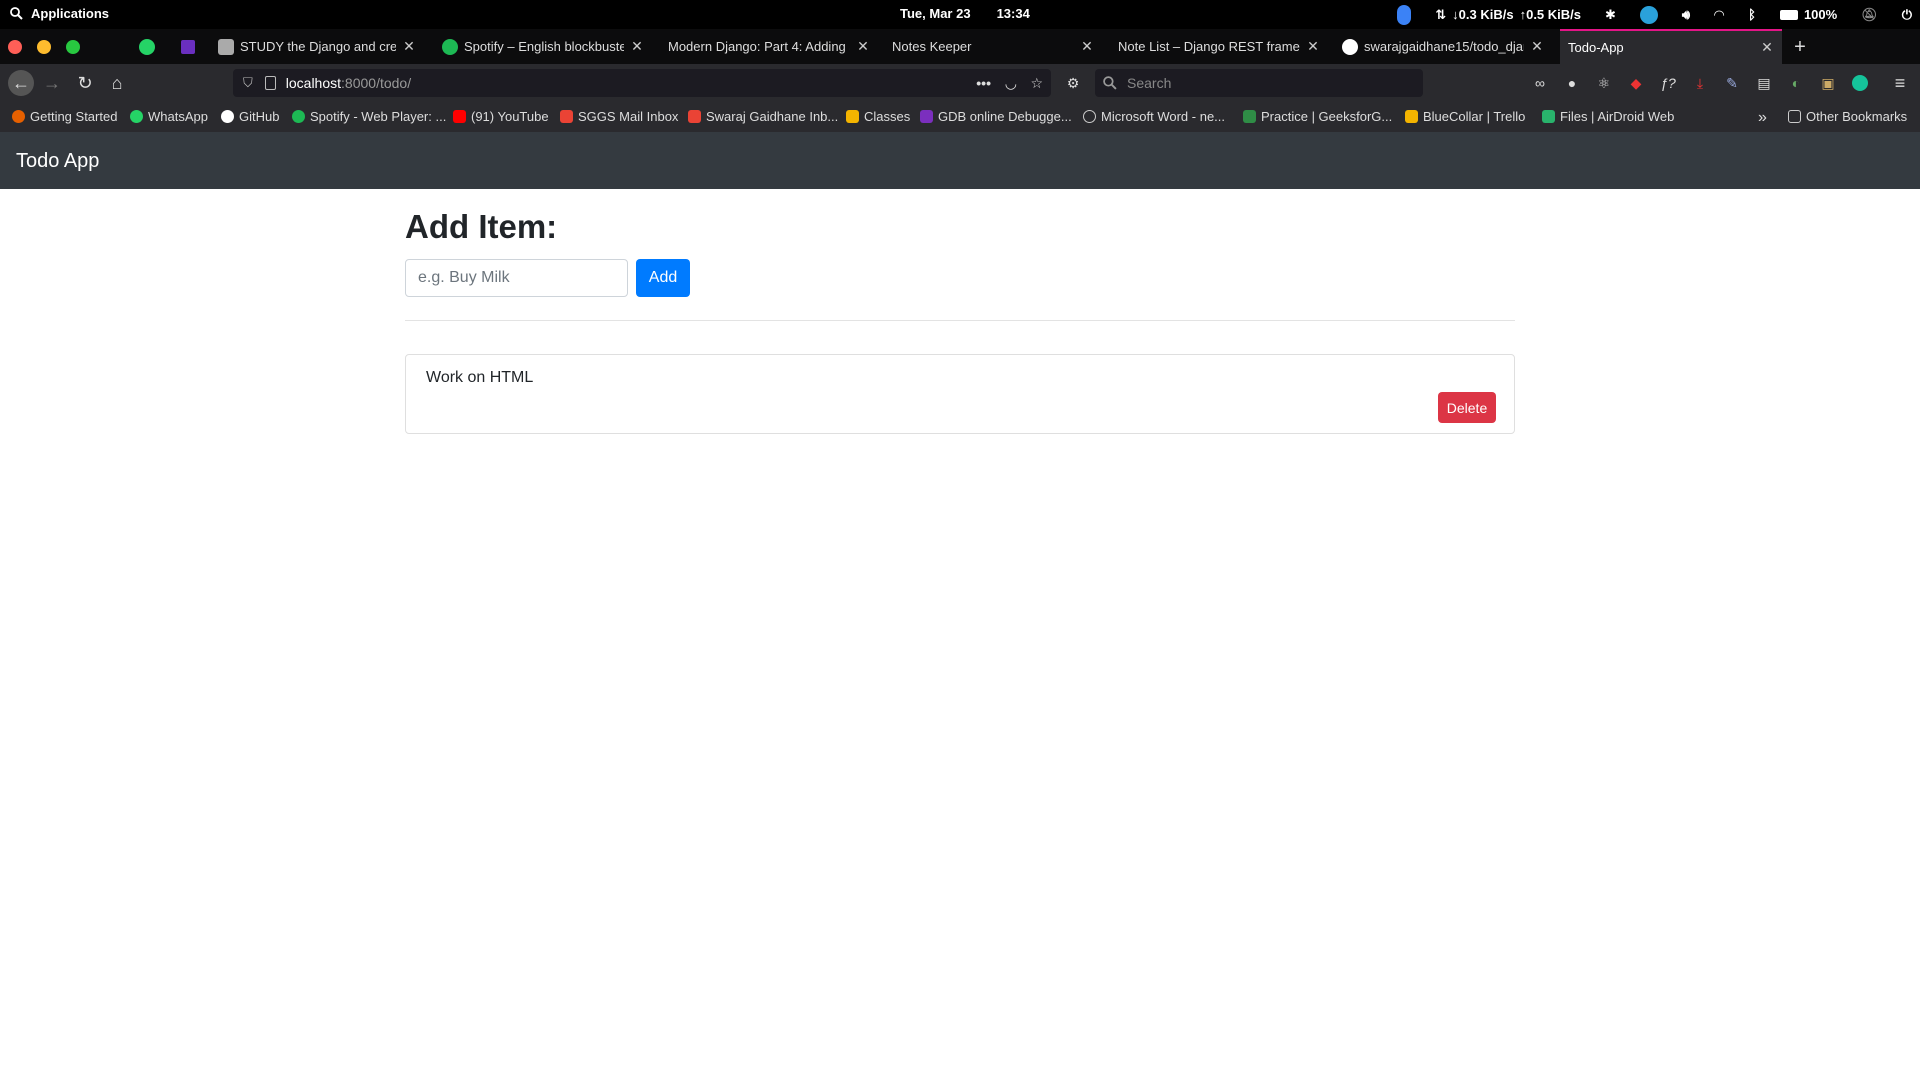 This screenshot has height=1080, width=1920. What do you see at coordinates (1404, 14) in the screenshot?
I see `bluetooth-status-icon` at bounding box center [1404, 14].